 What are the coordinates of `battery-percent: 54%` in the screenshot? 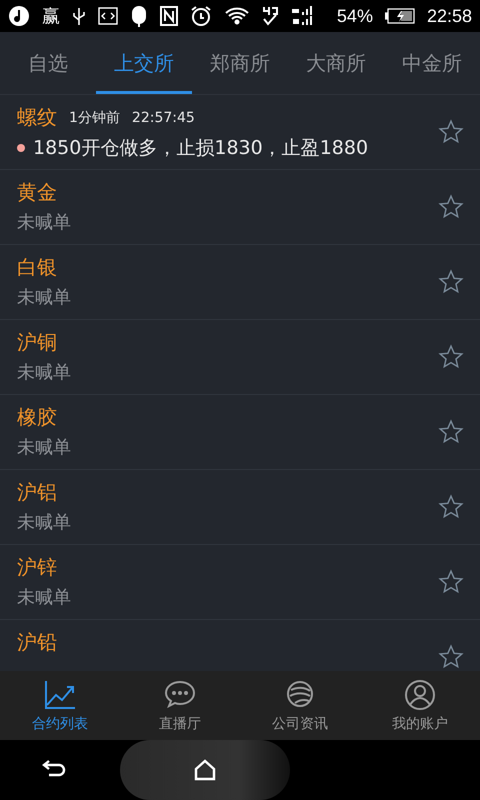 It's located at (354, 16).